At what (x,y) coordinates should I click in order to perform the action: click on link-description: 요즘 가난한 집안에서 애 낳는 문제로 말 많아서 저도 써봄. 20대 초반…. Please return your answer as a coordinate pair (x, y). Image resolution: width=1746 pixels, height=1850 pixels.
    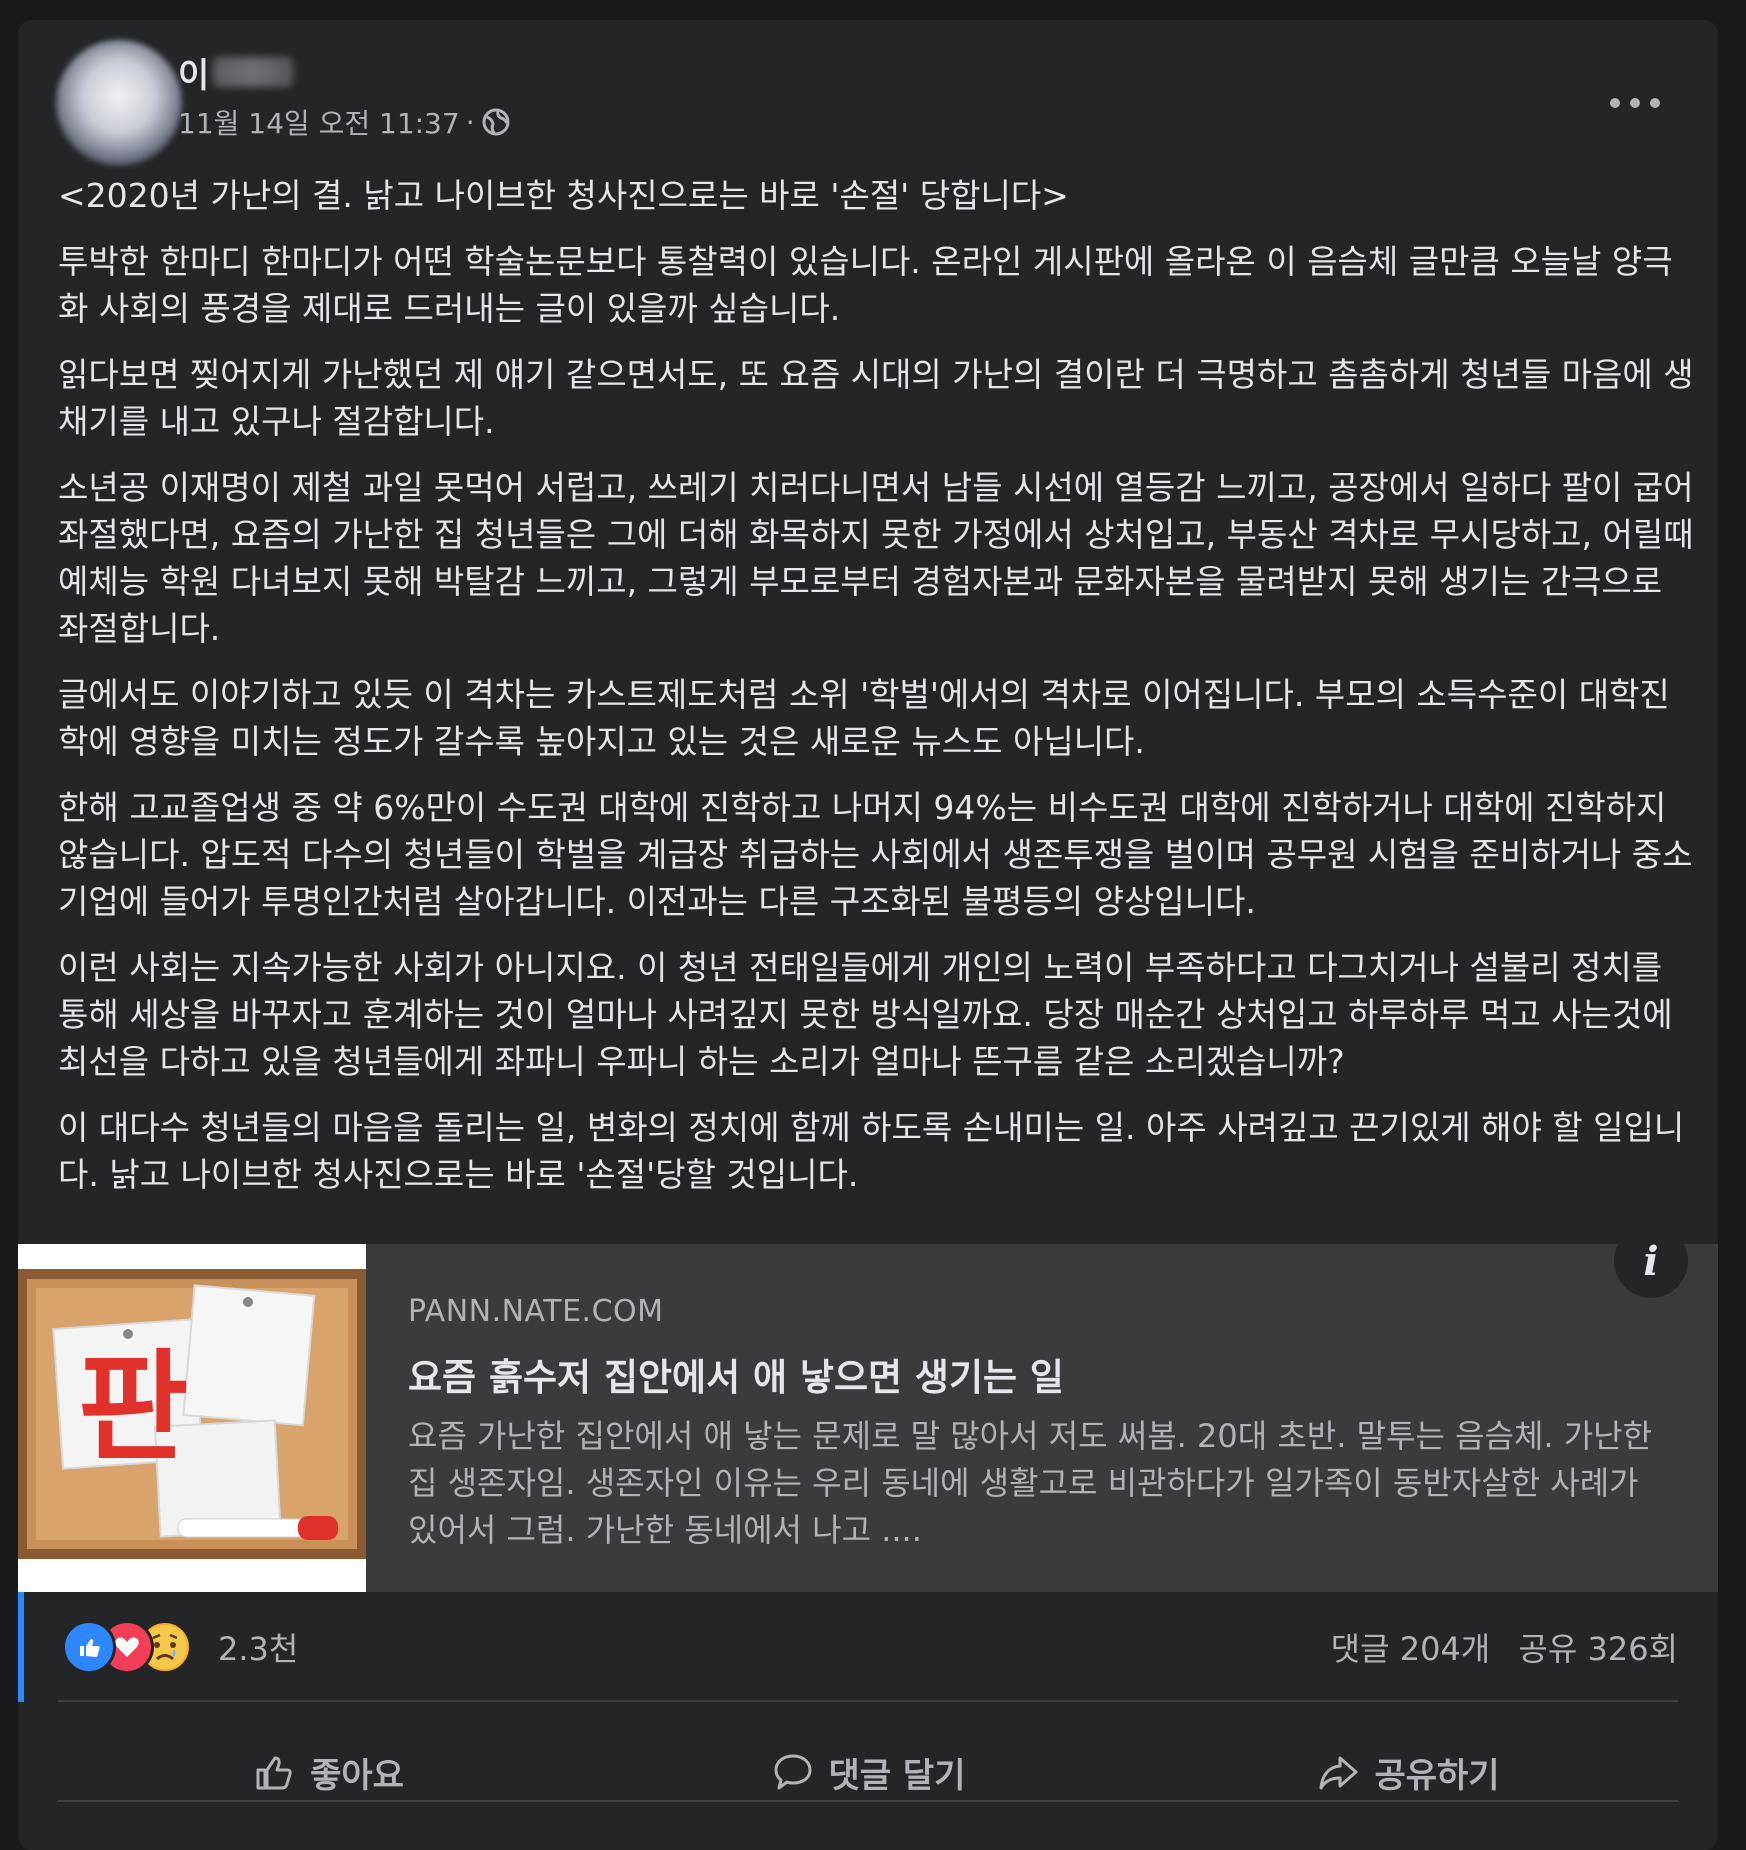
    Looking at the image, I should click on (1030, 1483).